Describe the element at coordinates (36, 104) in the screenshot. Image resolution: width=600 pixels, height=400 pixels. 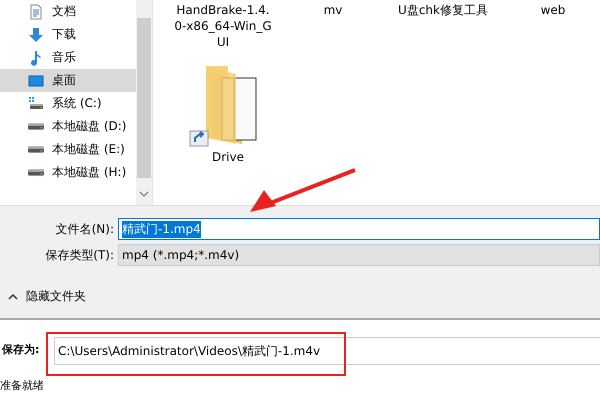
I see `system-drive-icon` at that location.